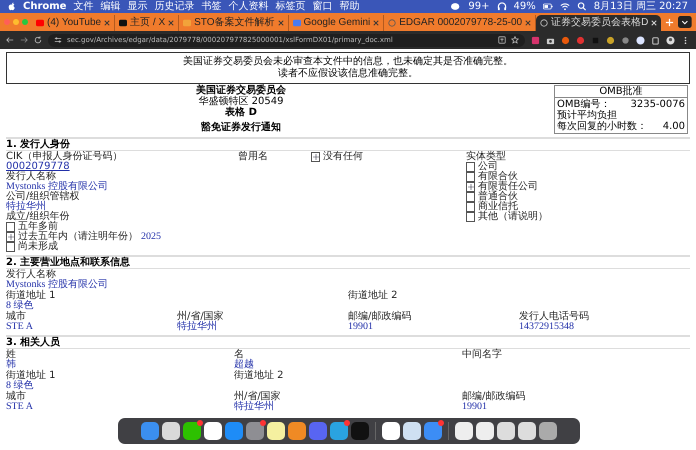 The width and height of the screenshot is (696, 450). What do you see at coordinates (685, 22) in the screenshot?
I see `tab-search-icon` at bounding box center [685, 22].